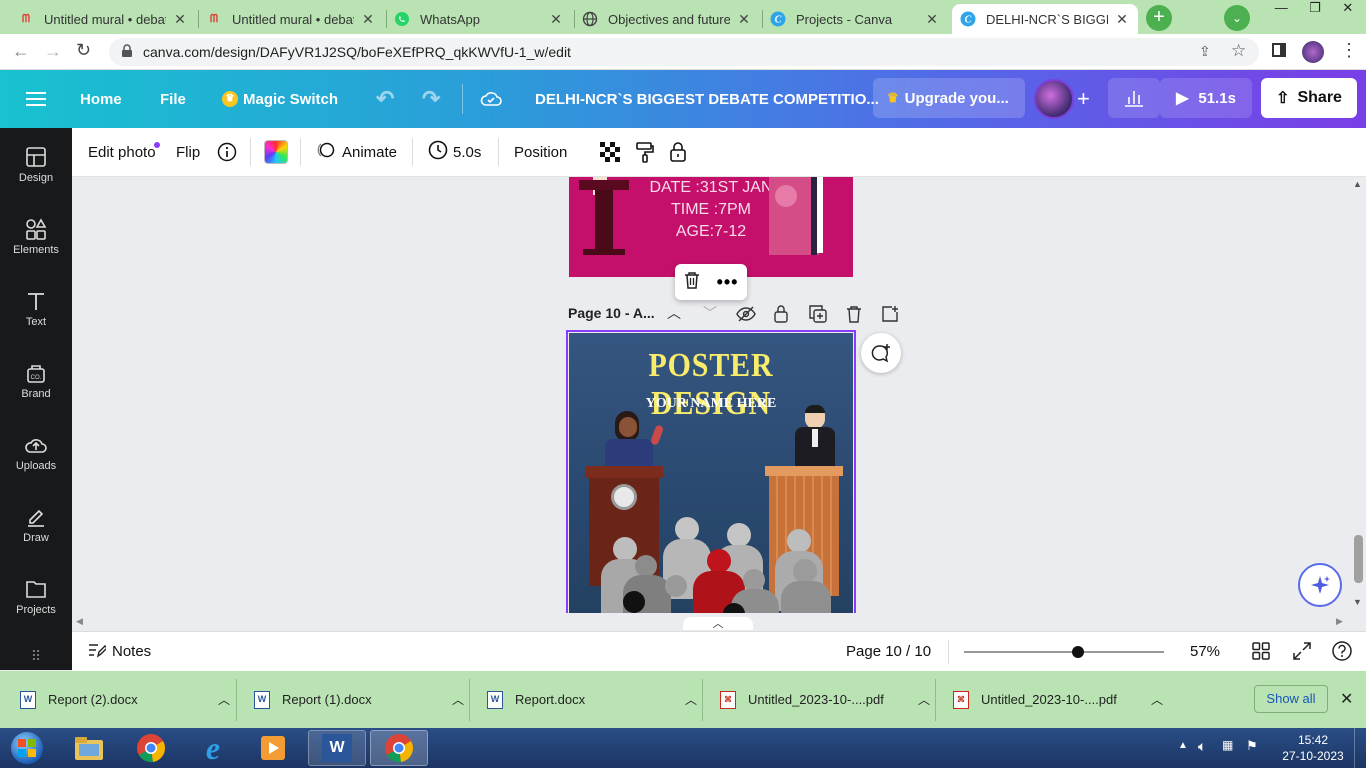  Describe the element at coordinates (1202, 746) in the screenshot. I see `volume-icon: 🔈︎` at that location.